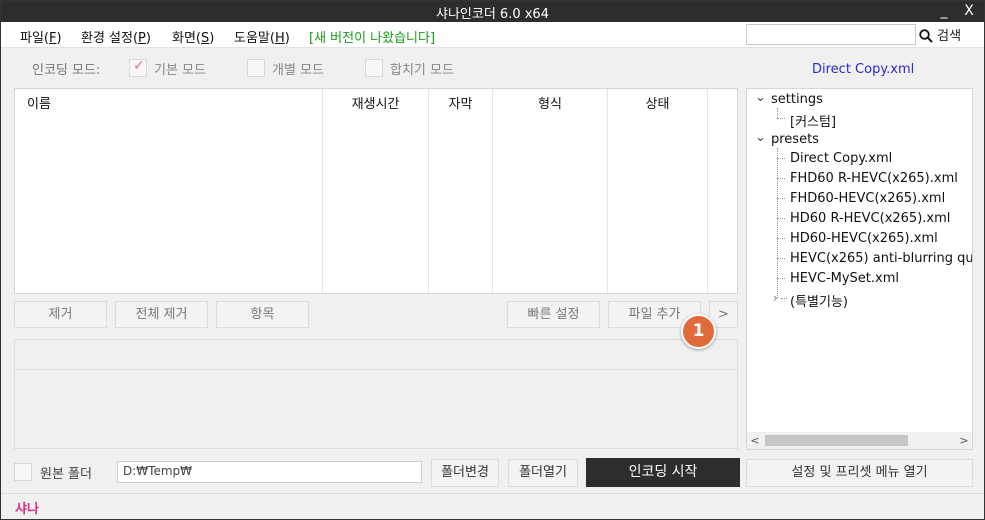 This screenshot has width=985, height=520. I want to click on scroll-right-icon: >, so click(964, 440).